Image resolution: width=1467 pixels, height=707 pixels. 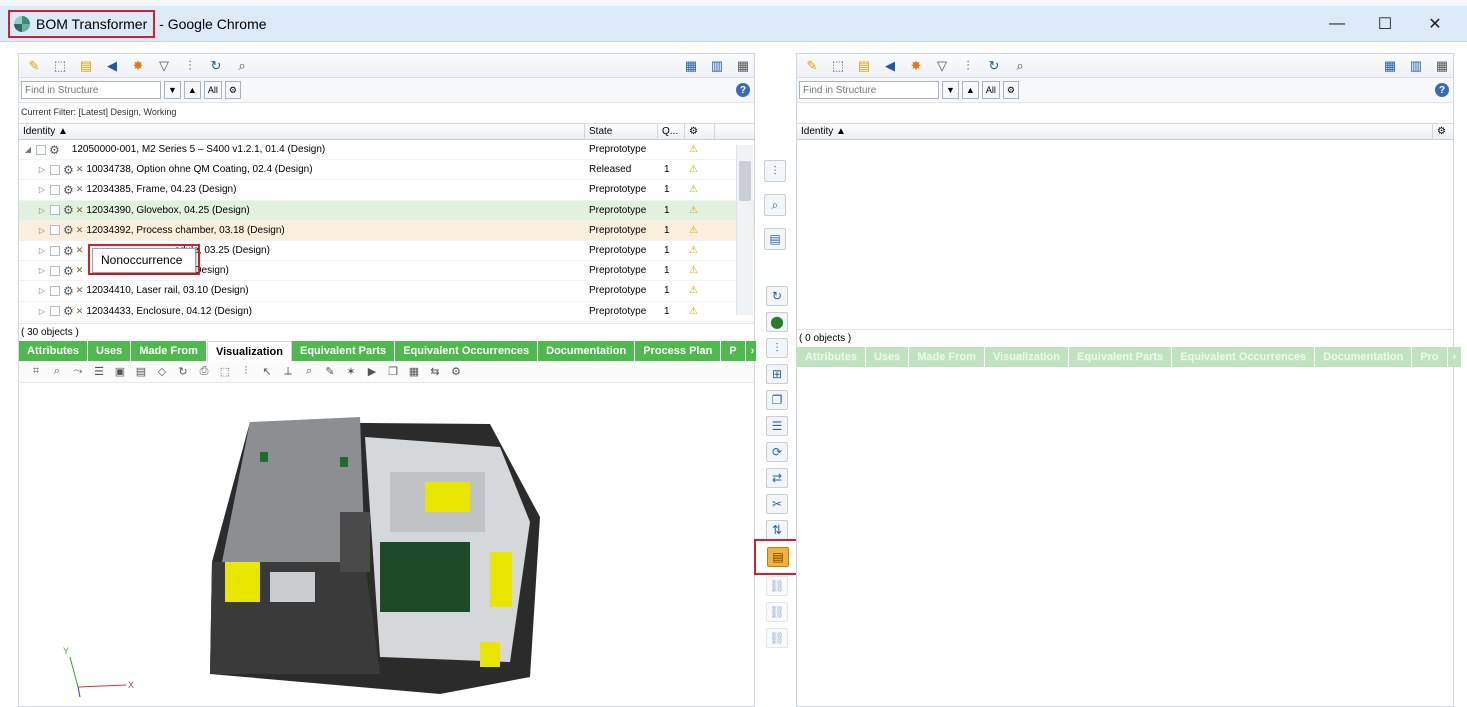 What do you see at coordinates (1442, 66) in the screenshot?
I see `grid-icon: ▦` at bounding box center [1442, 66].